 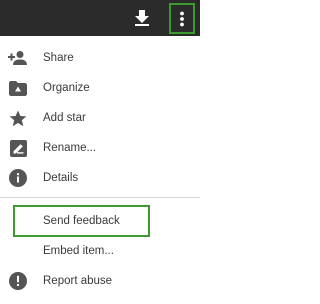 What do you see at coordinates (18, 148) in the screenshot?
I see `edit-icon` at bounding box center [18, 148].